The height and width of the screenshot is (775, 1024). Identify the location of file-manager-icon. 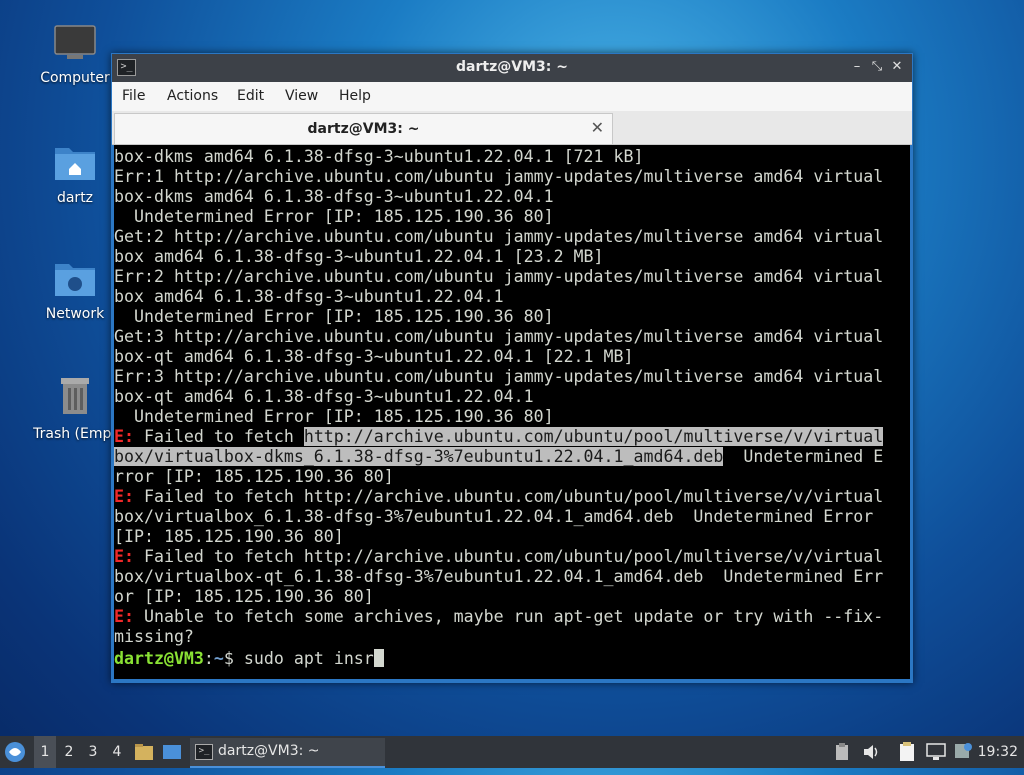
(144, 752).